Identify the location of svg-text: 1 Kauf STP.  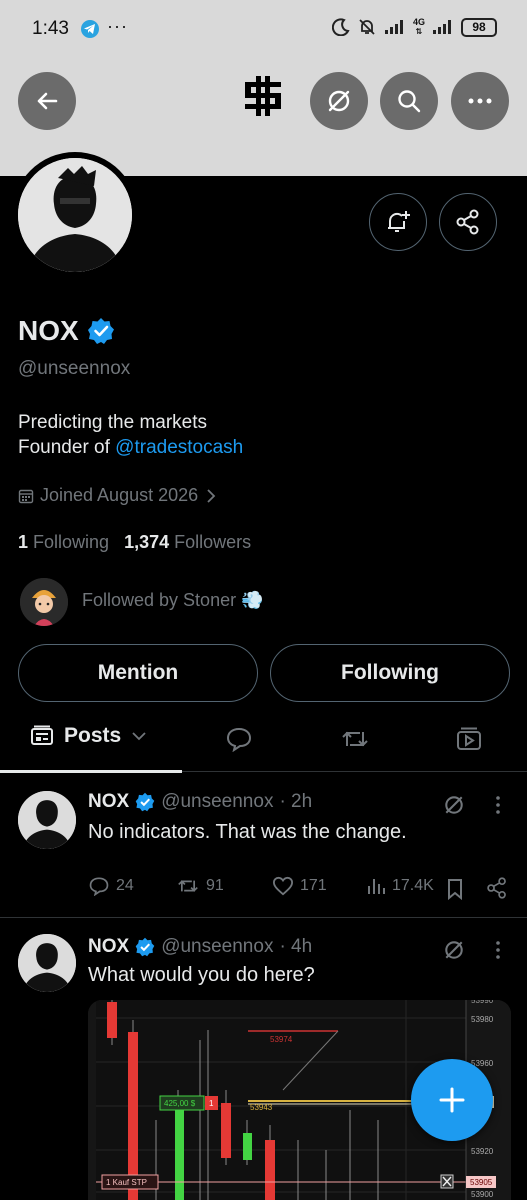
(126, 1182).